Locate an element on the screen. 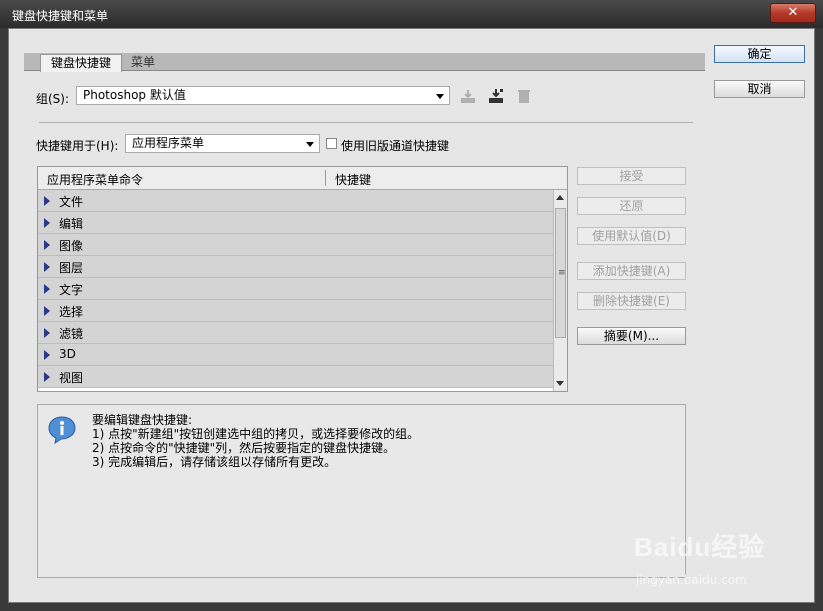  window-title: 键盘快捷键和菜单 is located at coordinates (60, 16).